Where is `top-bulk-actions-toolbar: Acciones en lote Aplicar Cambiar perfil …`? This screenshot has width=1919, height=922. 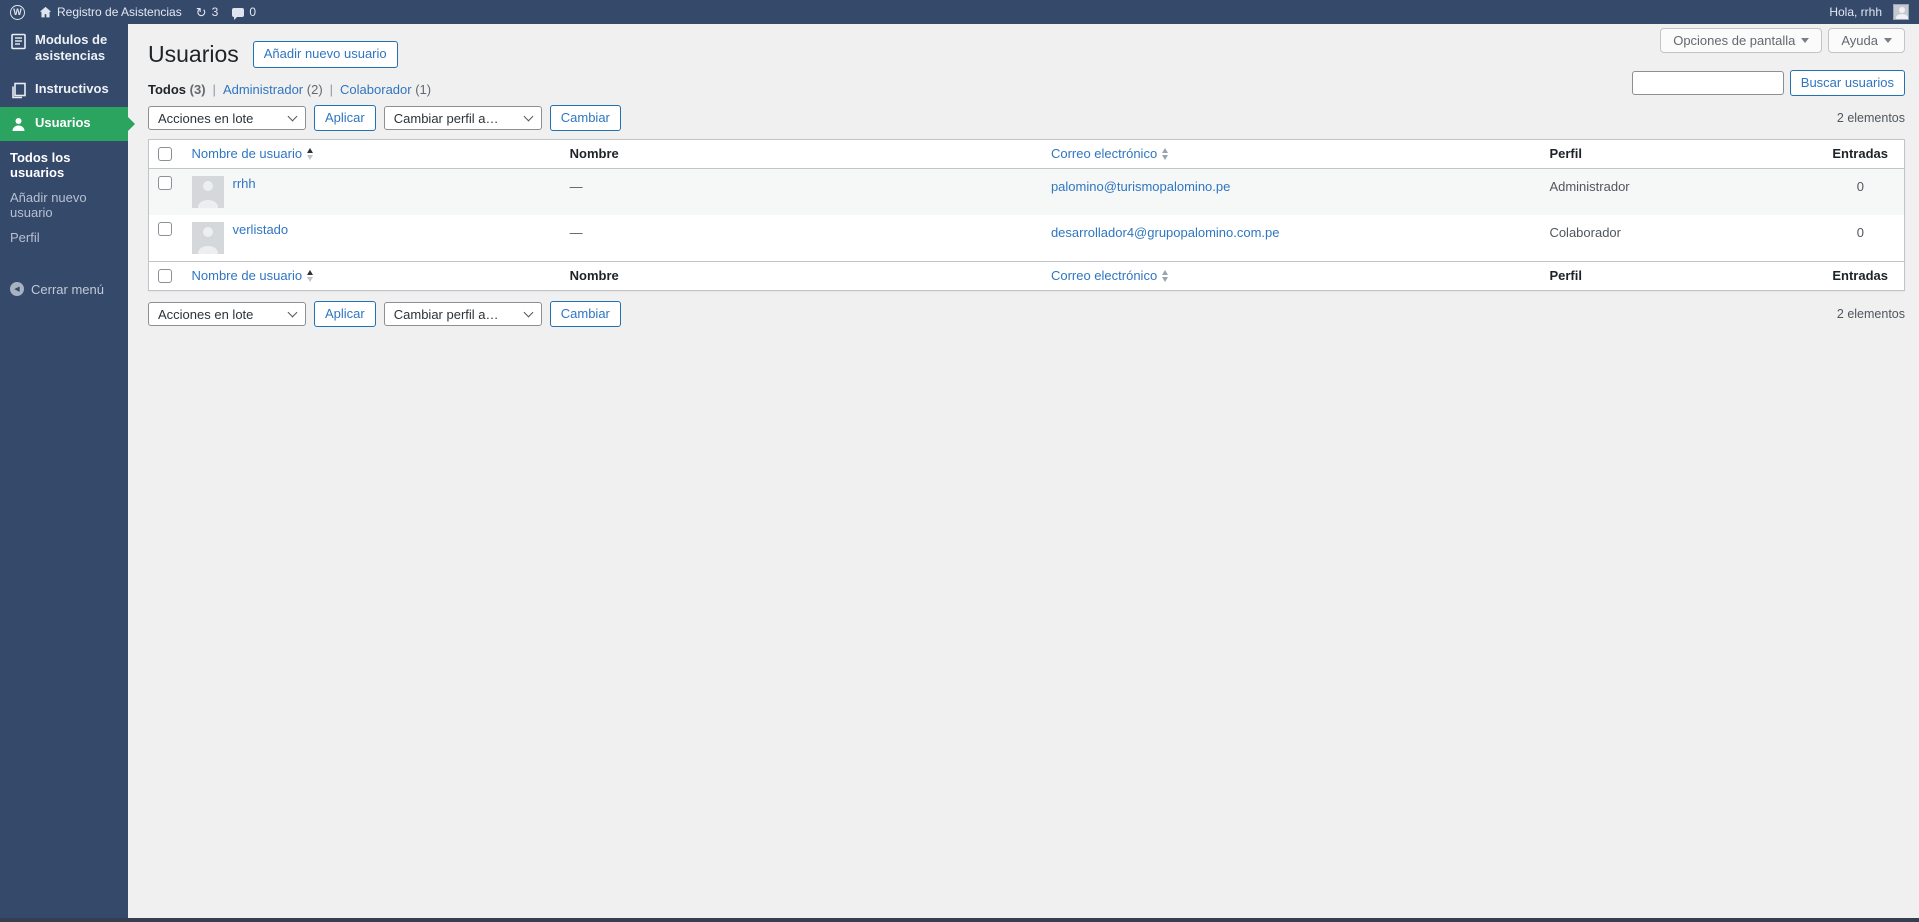
top-bulk-actions-toolbar: Acciones en lote Aplicar Cambiar perfil … is located at coordinates (1026, 118).